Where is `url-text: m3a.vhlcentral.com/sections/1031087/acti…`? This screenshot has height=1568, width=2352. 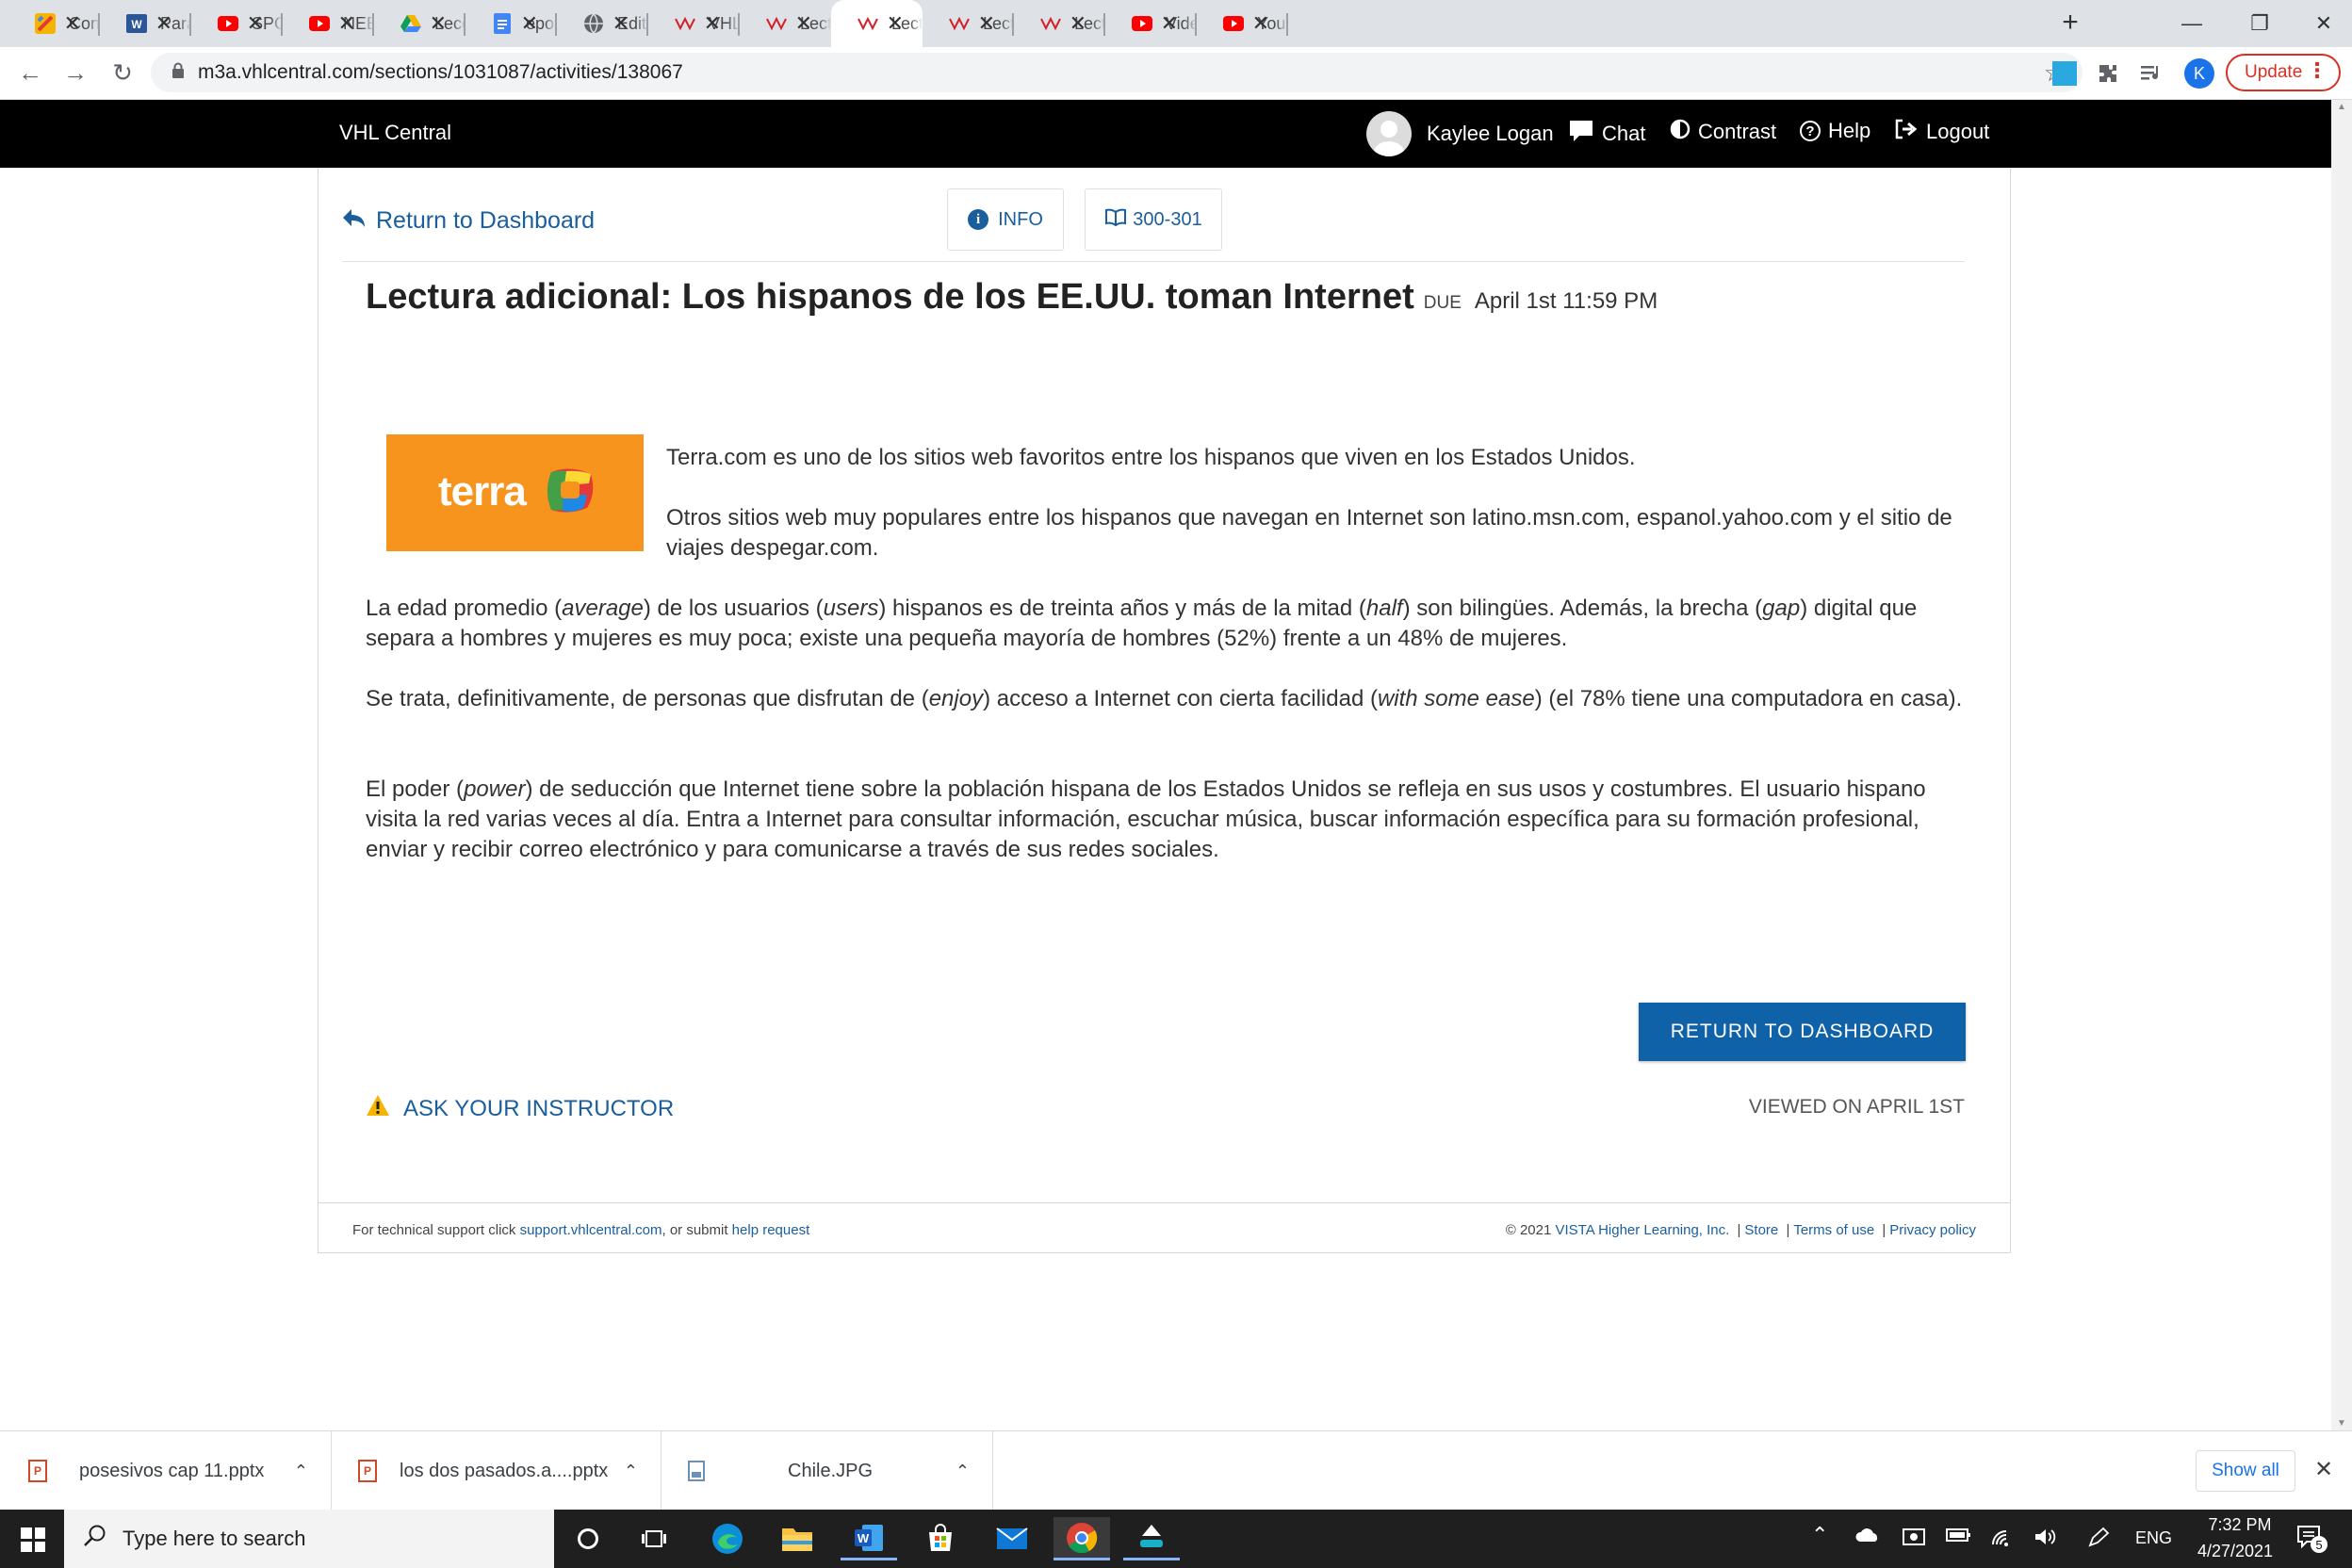 url-text: m3a.vhlcentral.com/sections/1031087/acti… is located at coordinates (440, 72).